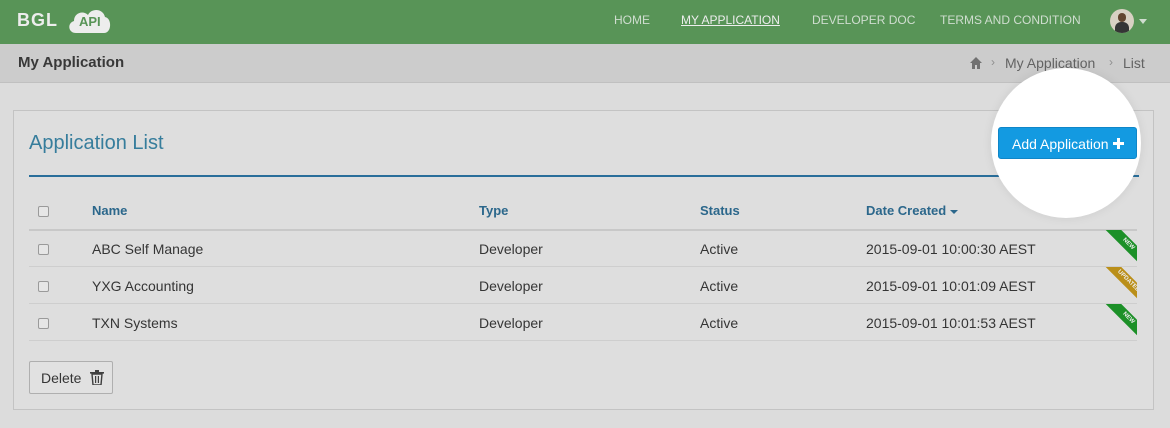 Image resolution: width=1170 pixels, height=428 pixels. Describe the element at coordinates (1060, 144) in the screenshot. I see `add-application-label: Add Application` at that location.